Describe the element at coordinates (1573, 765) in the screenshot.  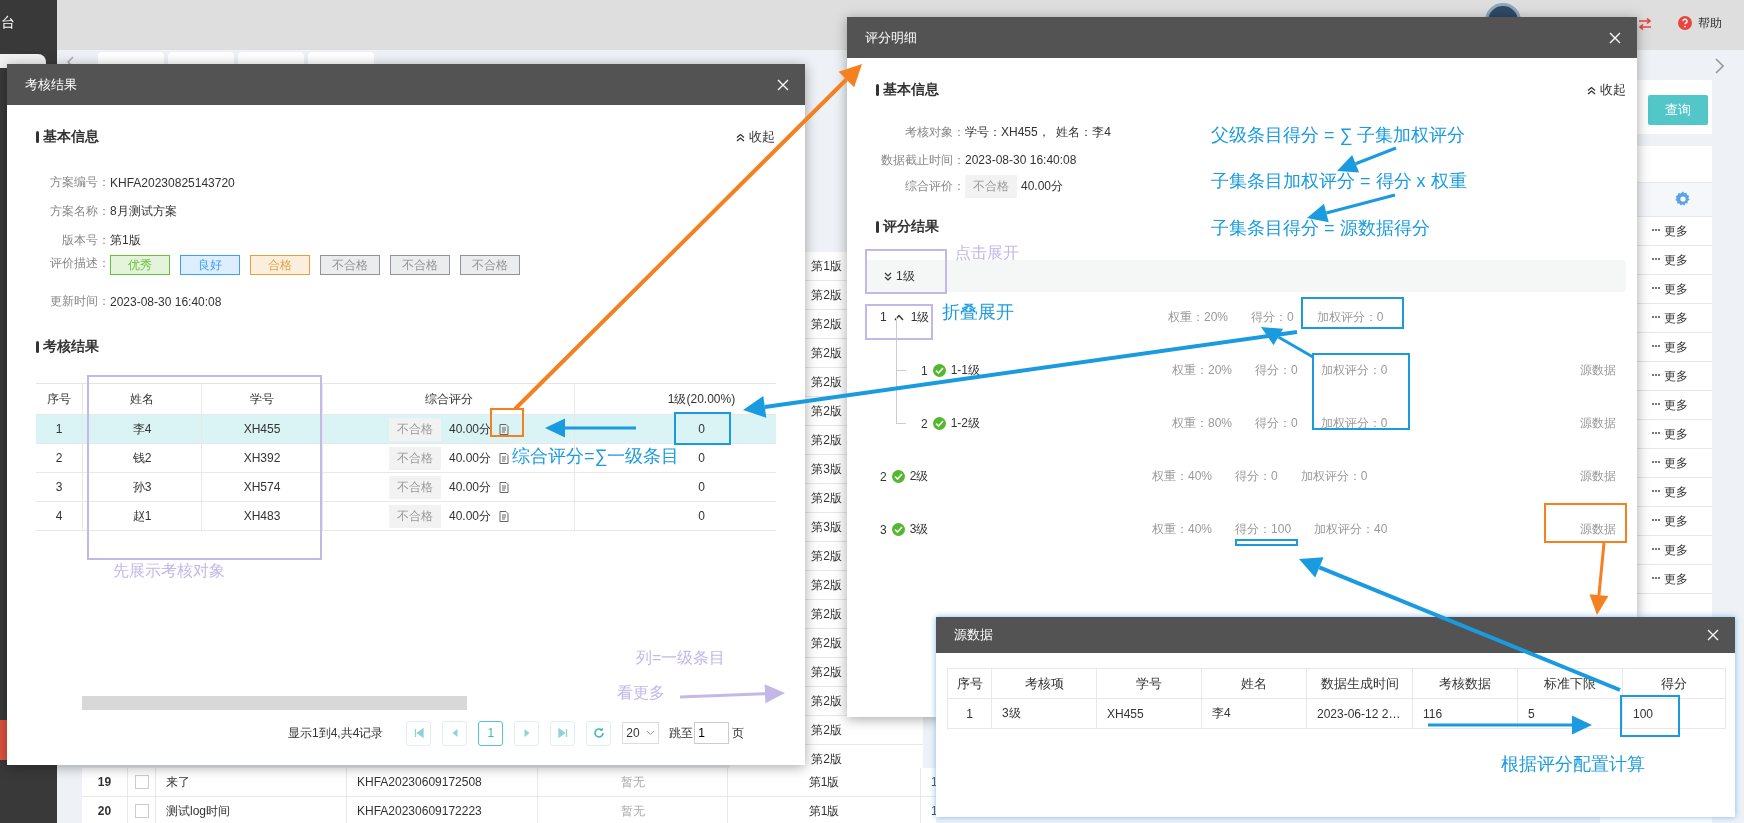
I see `annotation-text: 根据评分配置计算` at that location.